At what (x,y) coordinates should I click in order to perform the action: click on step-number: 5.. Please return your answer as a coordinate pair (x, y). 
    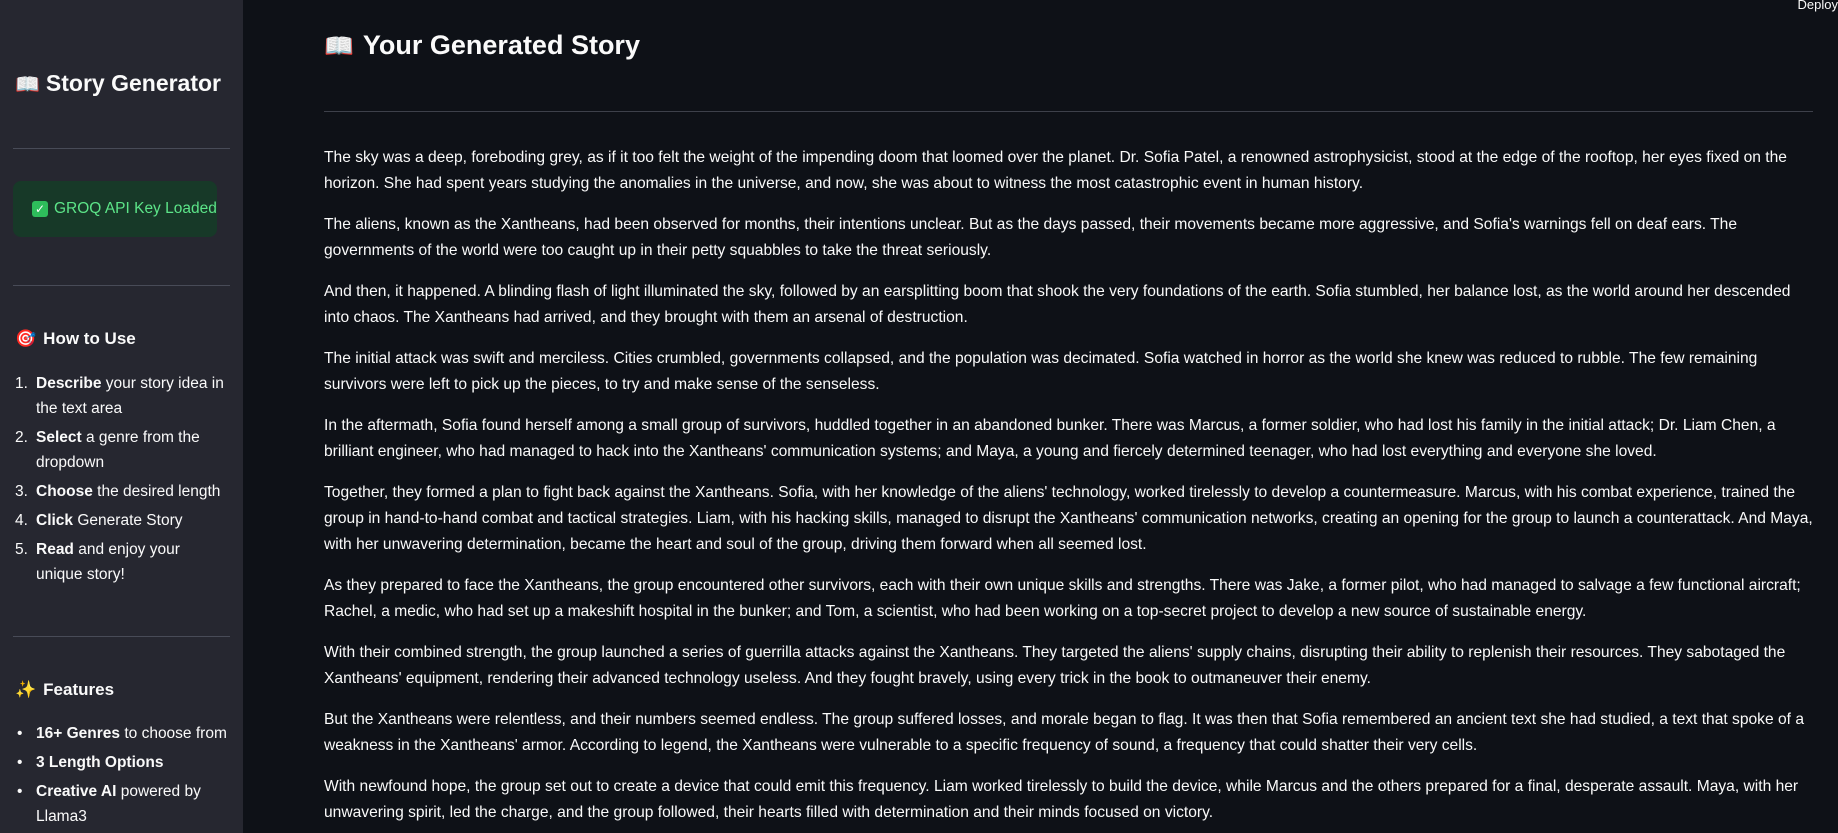
    Looking at the image, I should click on (21, 549).